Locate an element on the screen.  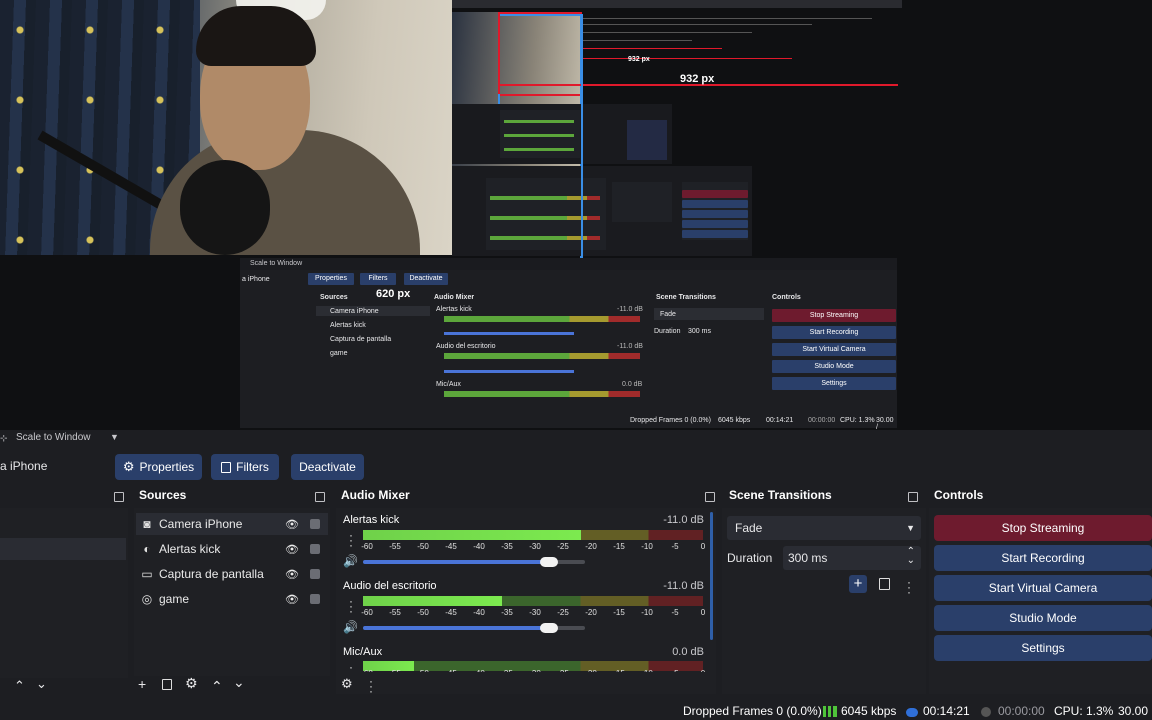
meter-tick-label: -40 is located at coordinates (479, 670).